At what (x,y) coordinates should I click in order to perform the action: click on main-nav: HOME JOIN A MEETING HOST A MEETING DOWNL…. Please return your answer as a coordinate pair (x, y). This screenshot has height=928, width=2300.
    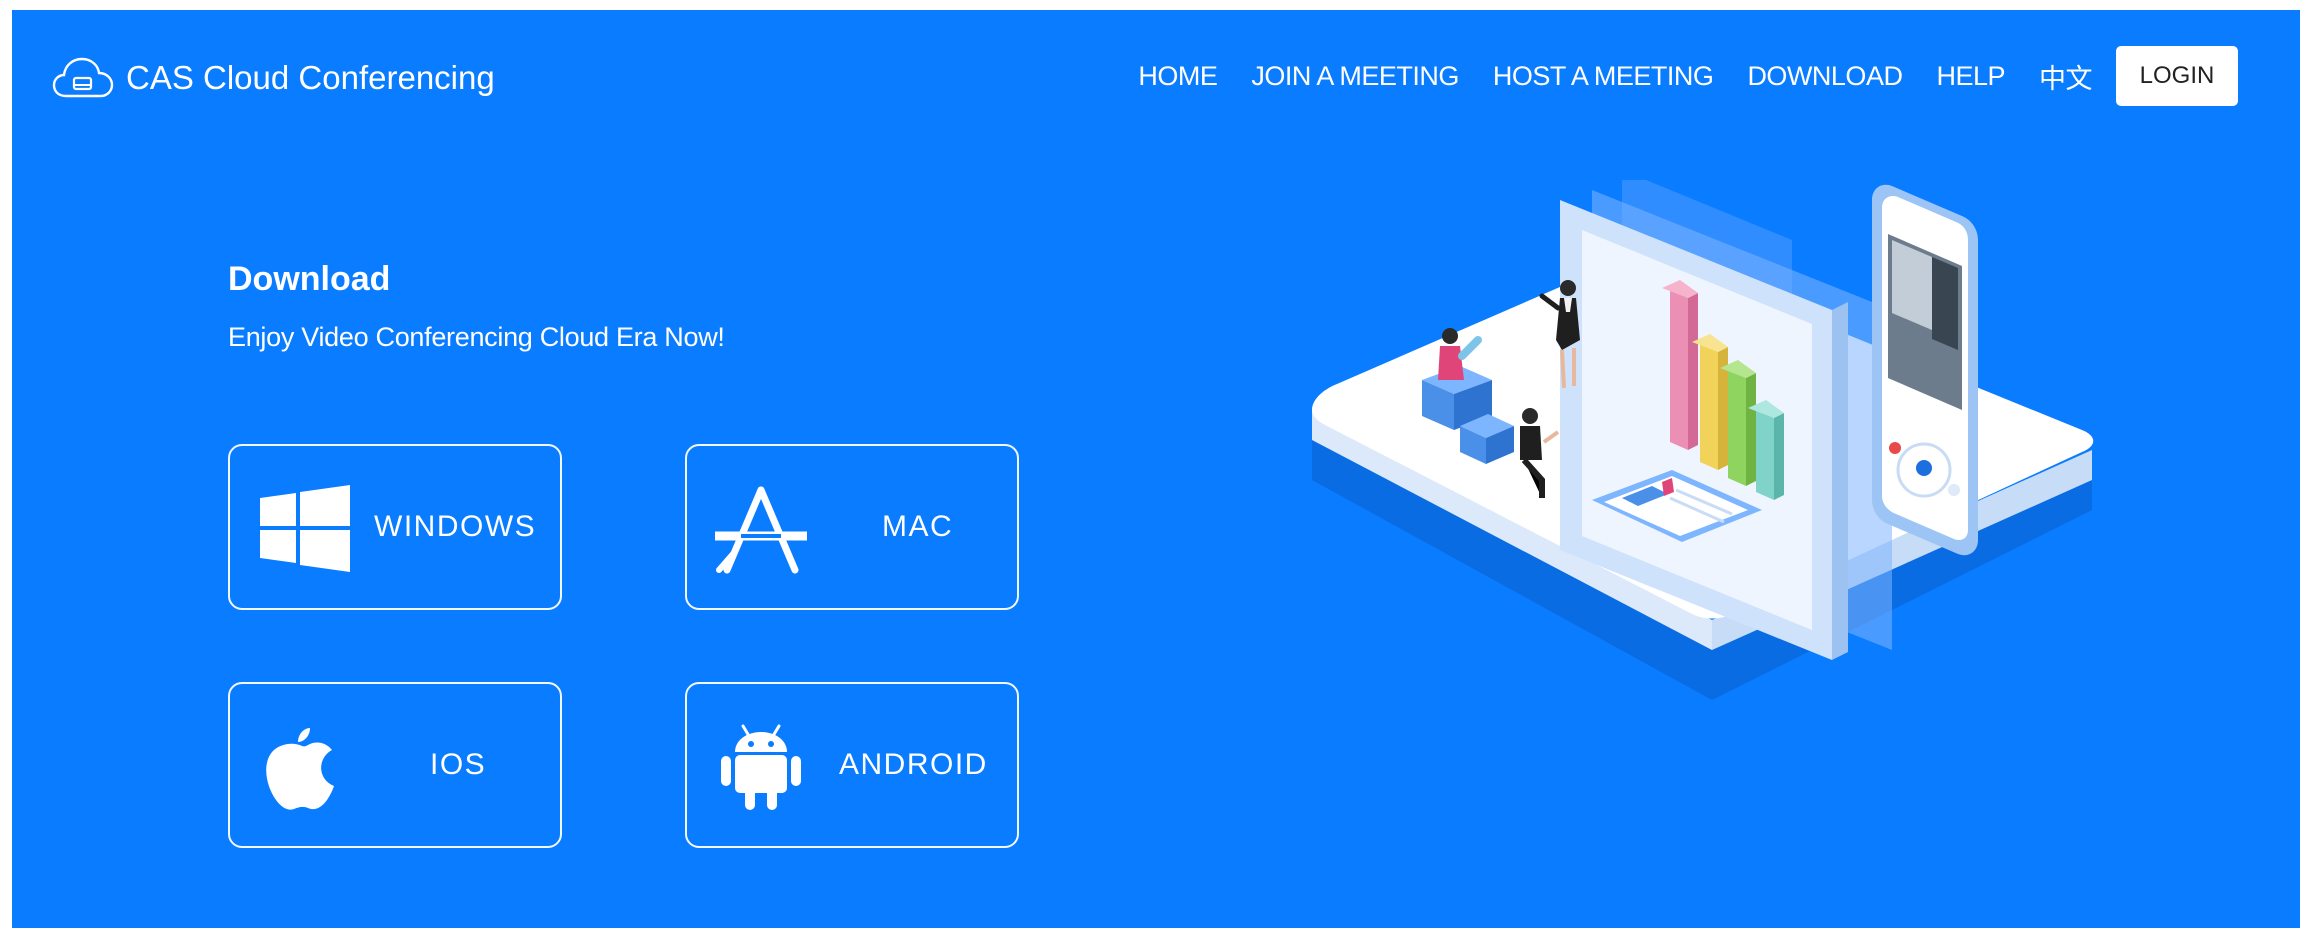
    Looking at the image, I should click on (1688, 76).